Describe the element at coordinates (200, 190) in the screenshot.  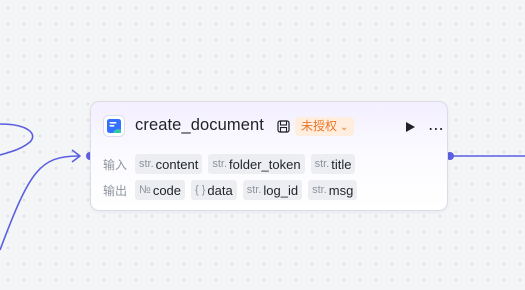
I see `param-type: { }` at that location.